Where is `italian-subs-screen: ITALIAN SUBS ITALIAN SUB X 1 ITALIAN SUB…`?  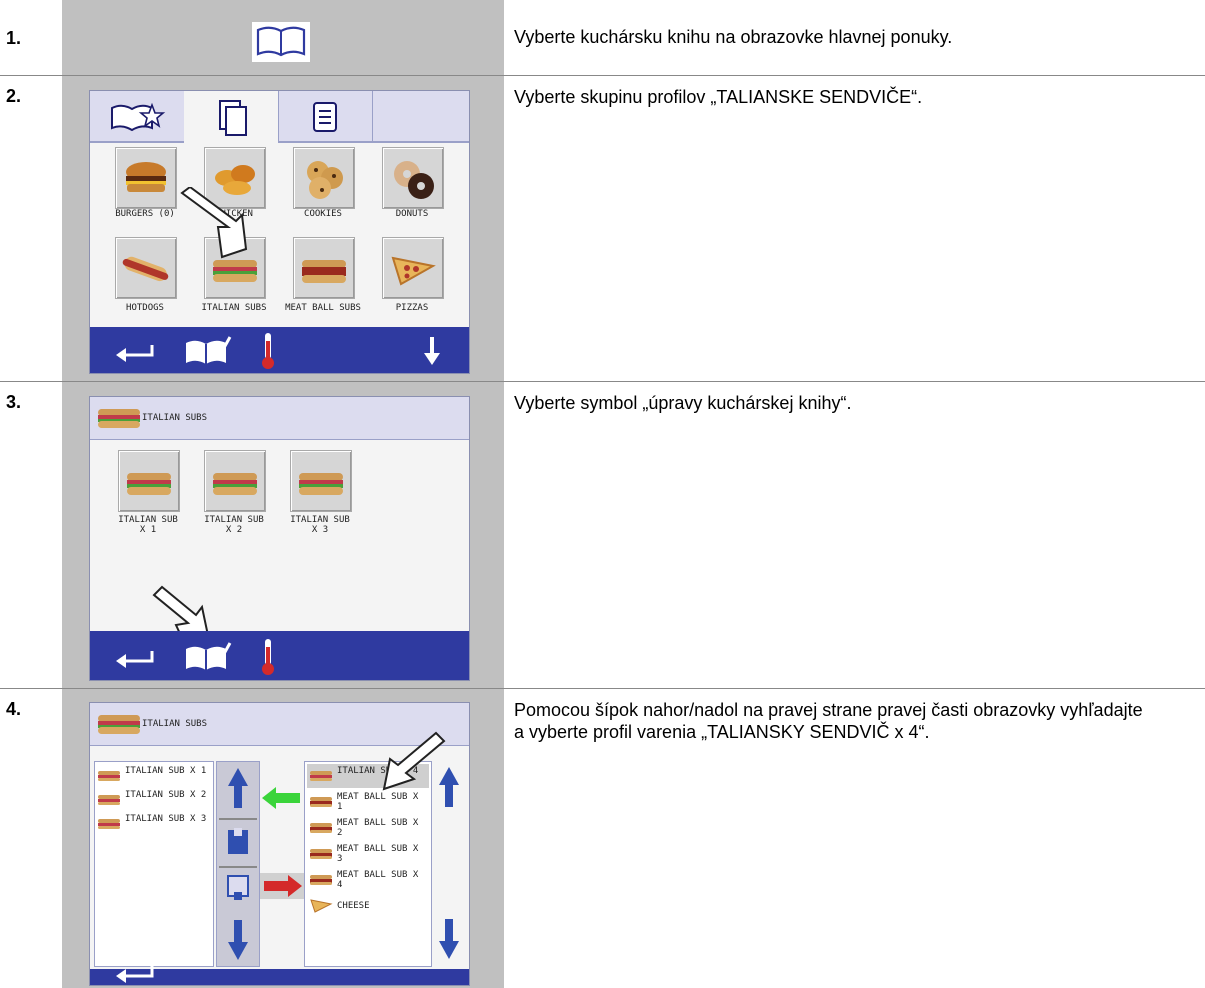
italian-subs-screen: ITALIAN SUBS ITALIAN SUB X 1 ITALIAN SUB… is located at coordinates (279, 538).